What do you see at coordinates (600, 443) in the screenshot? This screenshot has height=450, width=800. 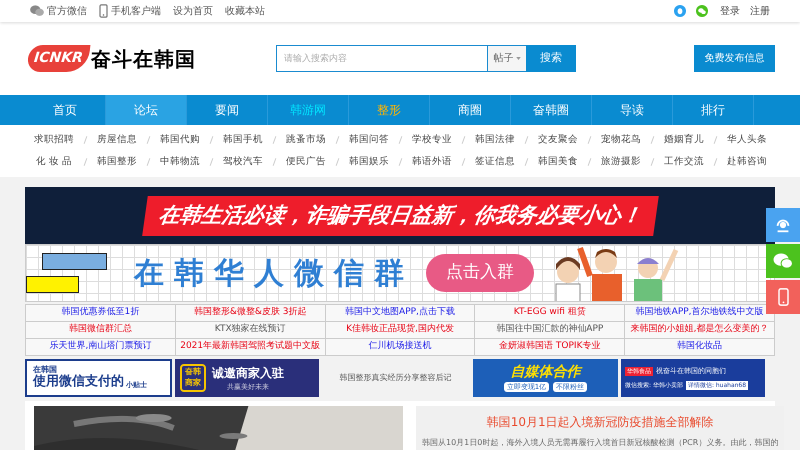 I see `news-summary: 韩国从10月1日0时起，海外入境人员无需再履行入境首日新冠核酸检测（PCR）义务。由此，韩国的` at bounding box center [600, 443].